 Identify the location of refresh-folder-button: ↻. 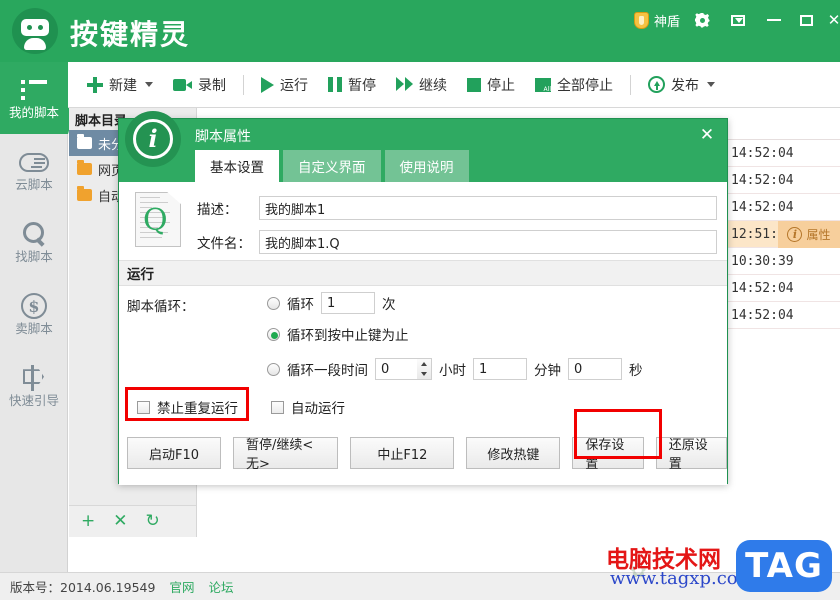
(153, 521).